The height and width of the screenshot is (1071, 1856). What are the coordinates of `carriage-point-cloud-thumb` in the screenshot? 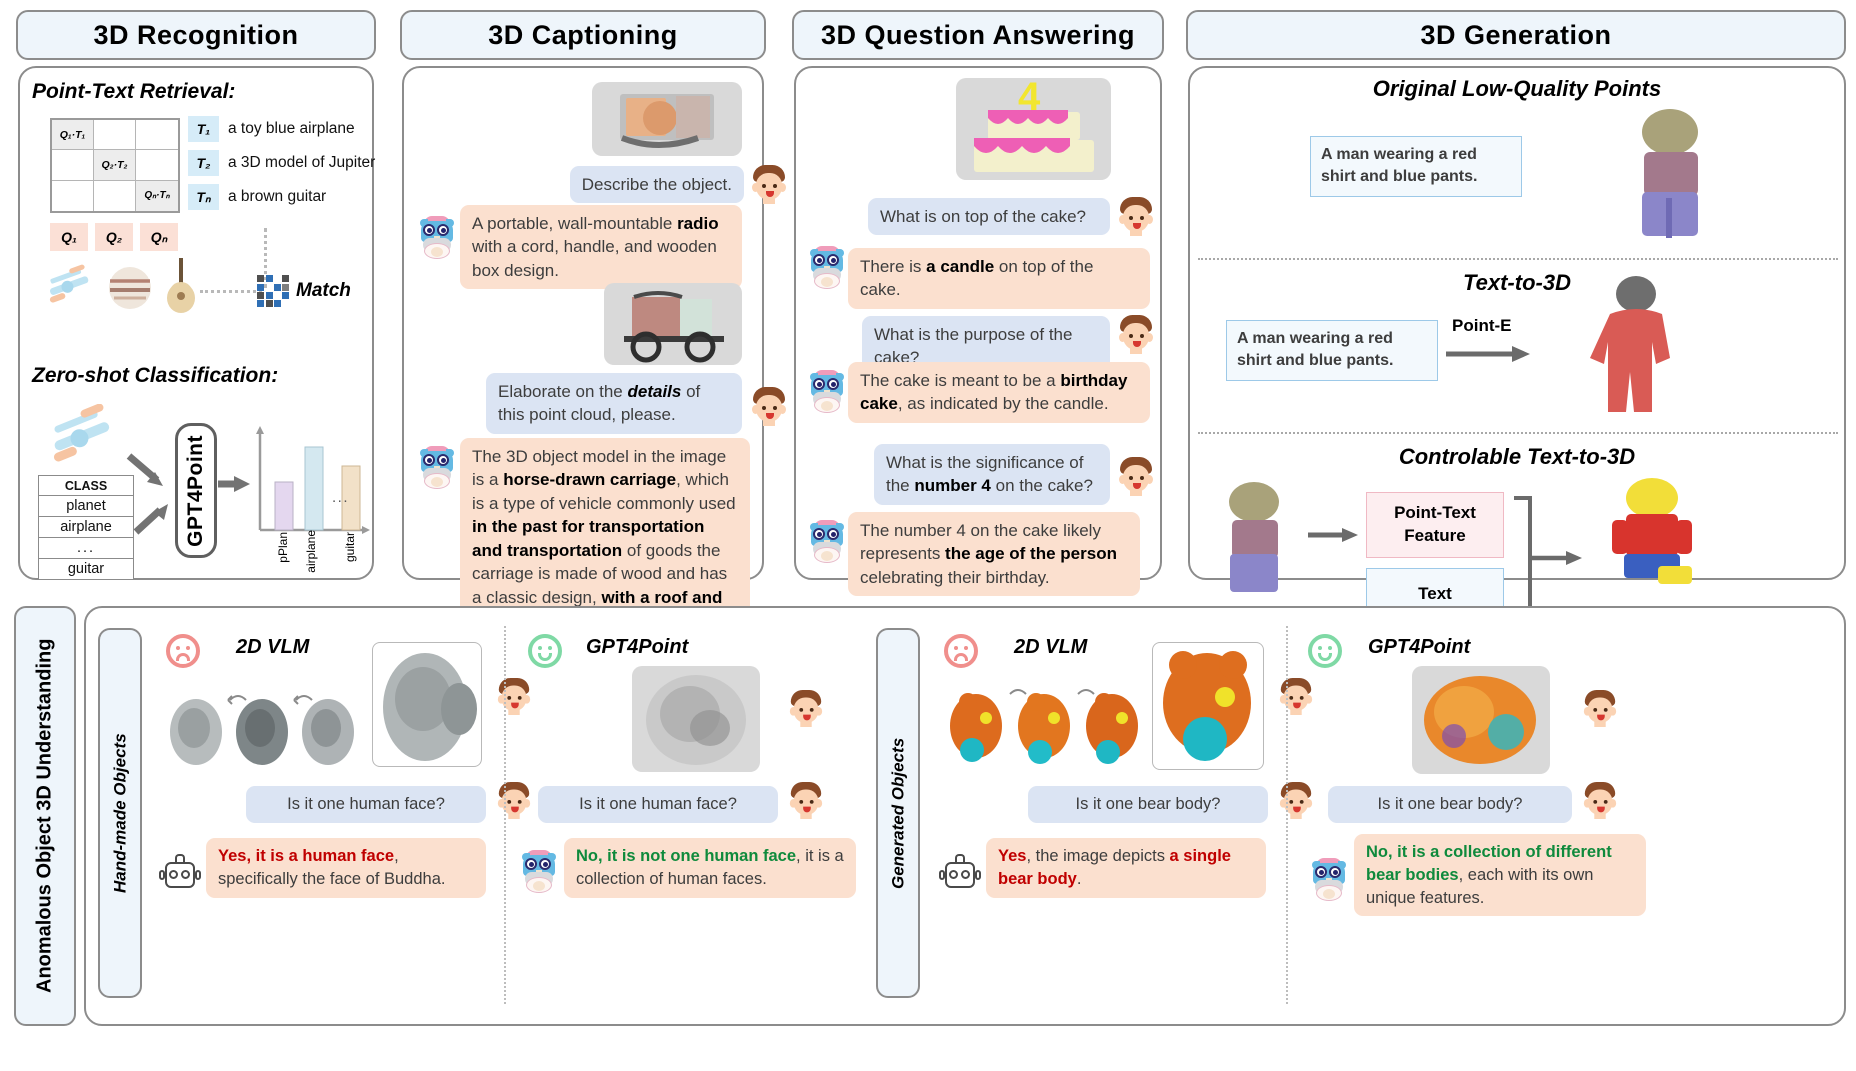 It's located at (673, 324).